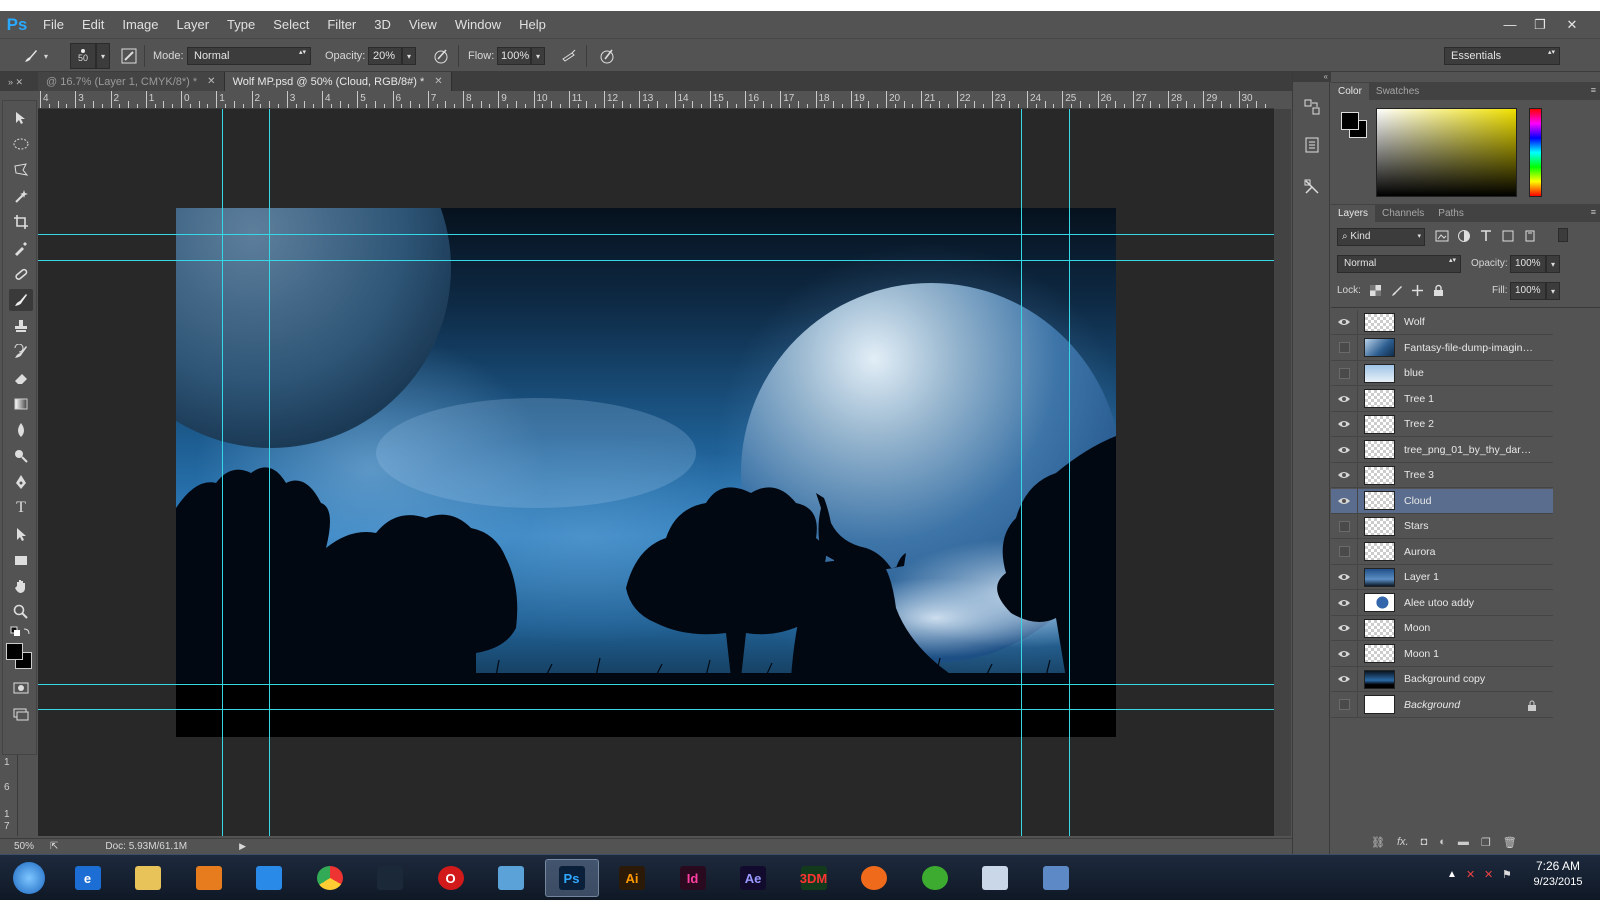 This screenshot has width=1600, height=900. What do you see at coordinates (21, 534) in the screenshot?
I see `path-selection-tool-icon` at bounding box center [21, 534].